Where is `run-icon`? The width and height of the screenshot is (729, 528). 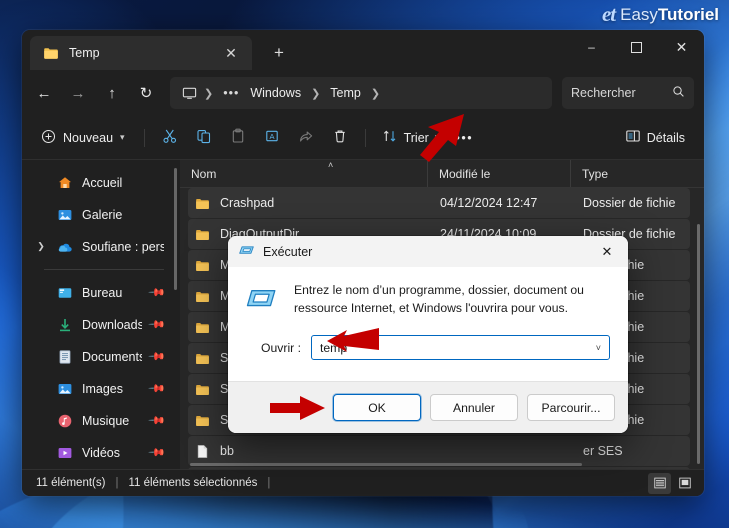 run-icon is located at coordinates (246, 252).